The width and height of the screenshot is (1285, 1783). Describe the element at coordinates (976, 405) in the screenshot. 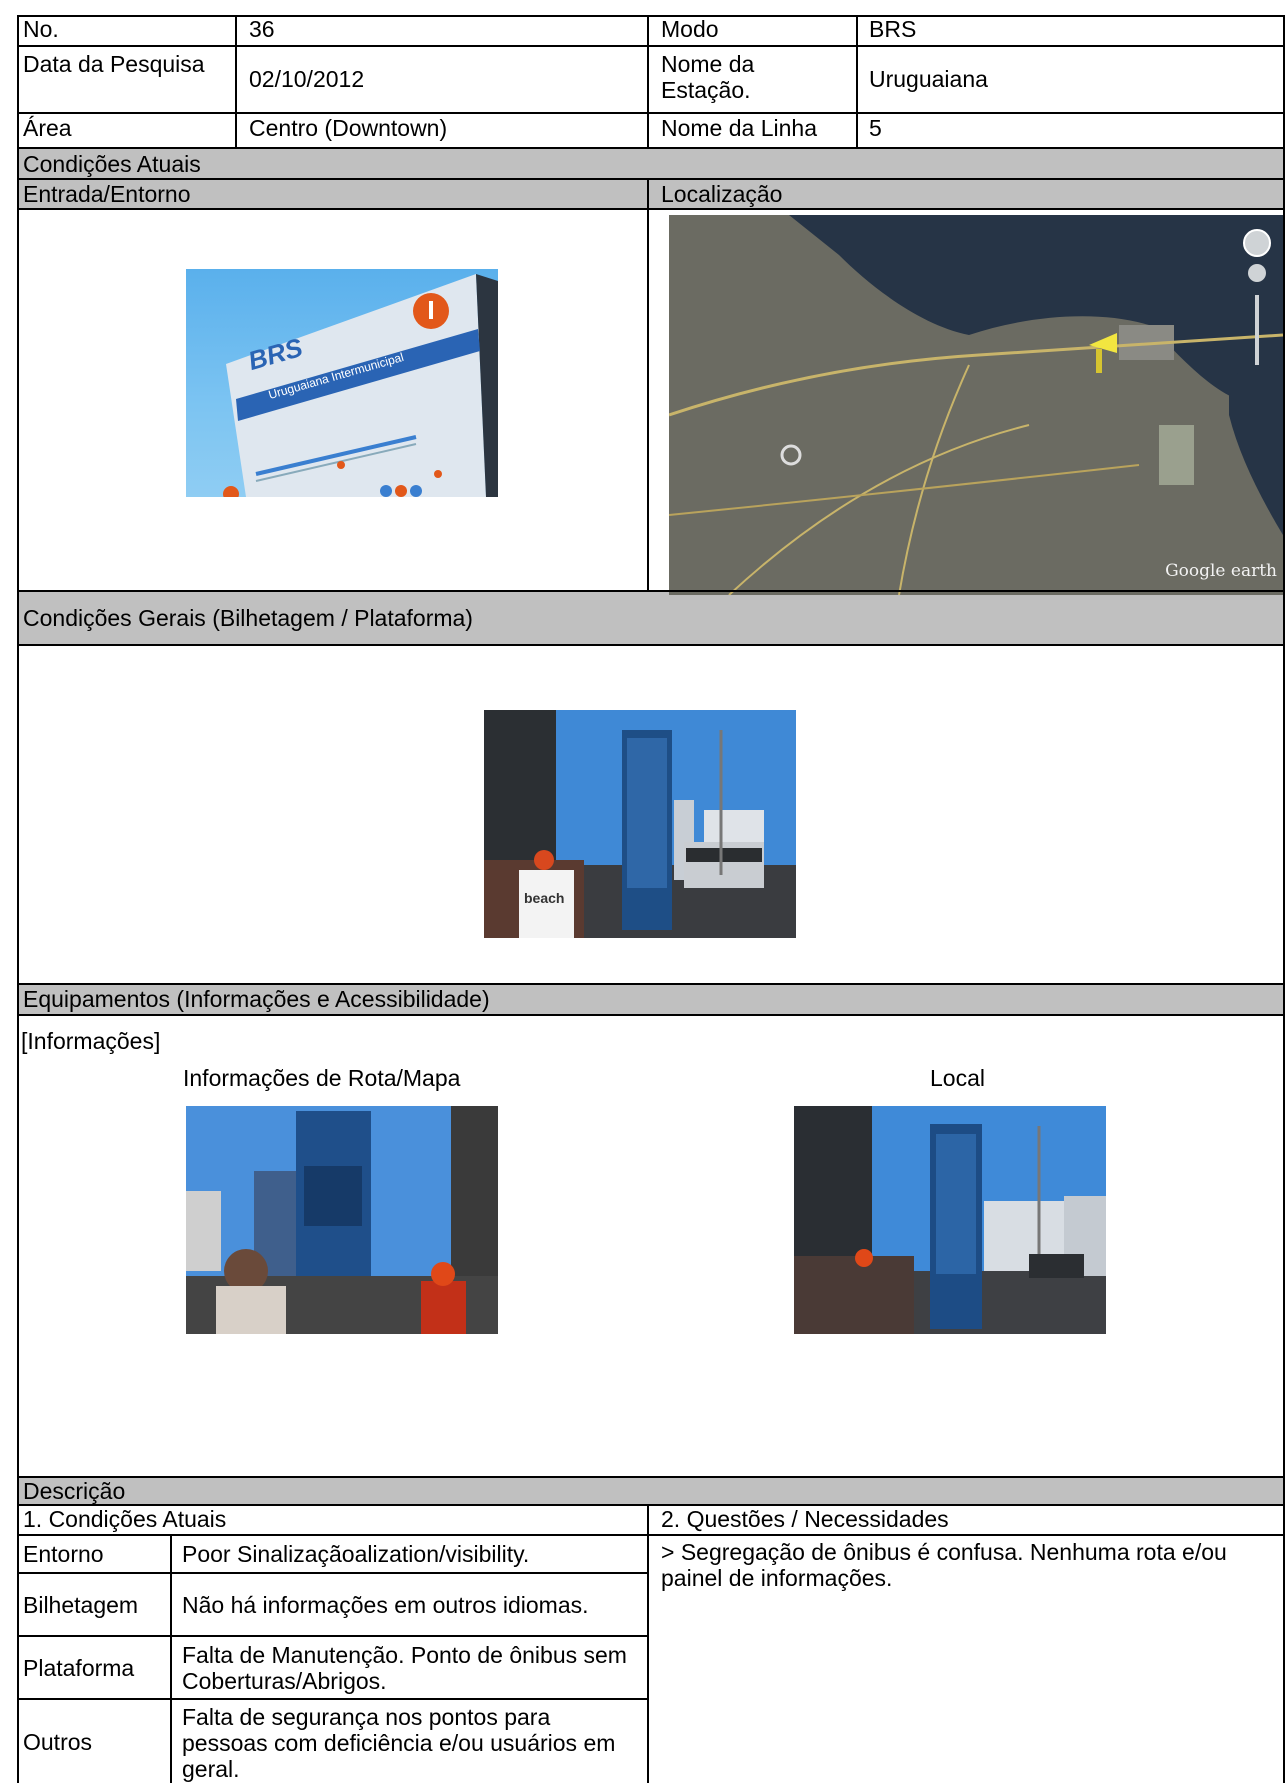

I see `photo-location-map: Google earth` at that location.